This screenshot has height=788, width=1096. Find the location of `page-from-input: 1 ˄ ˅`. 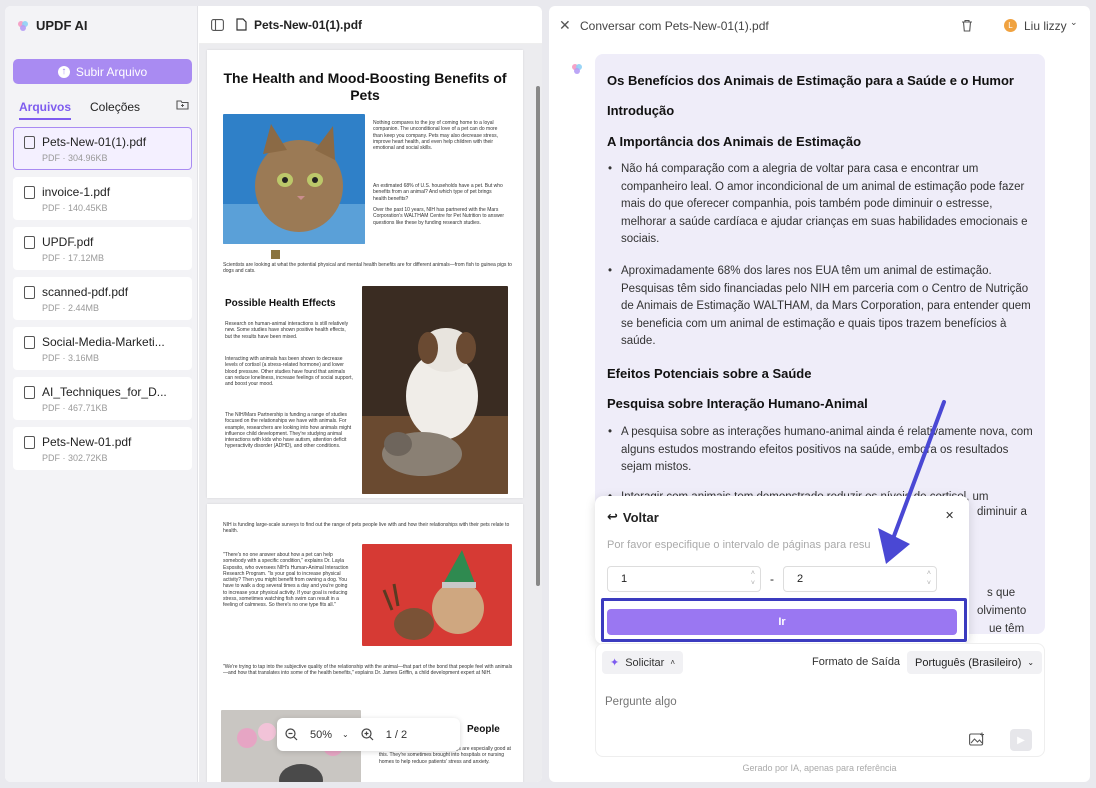

page-from-input: 1 ˄ ˅ is located at coordinates (684, 579).